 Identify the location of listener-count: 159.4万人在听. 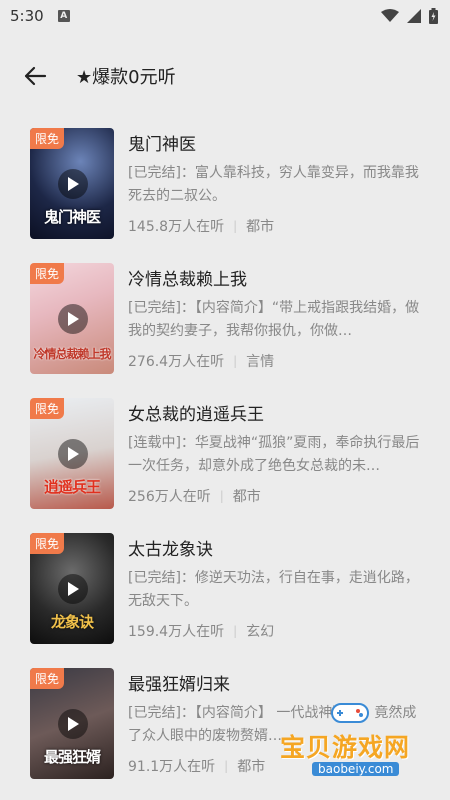
(176, 632).